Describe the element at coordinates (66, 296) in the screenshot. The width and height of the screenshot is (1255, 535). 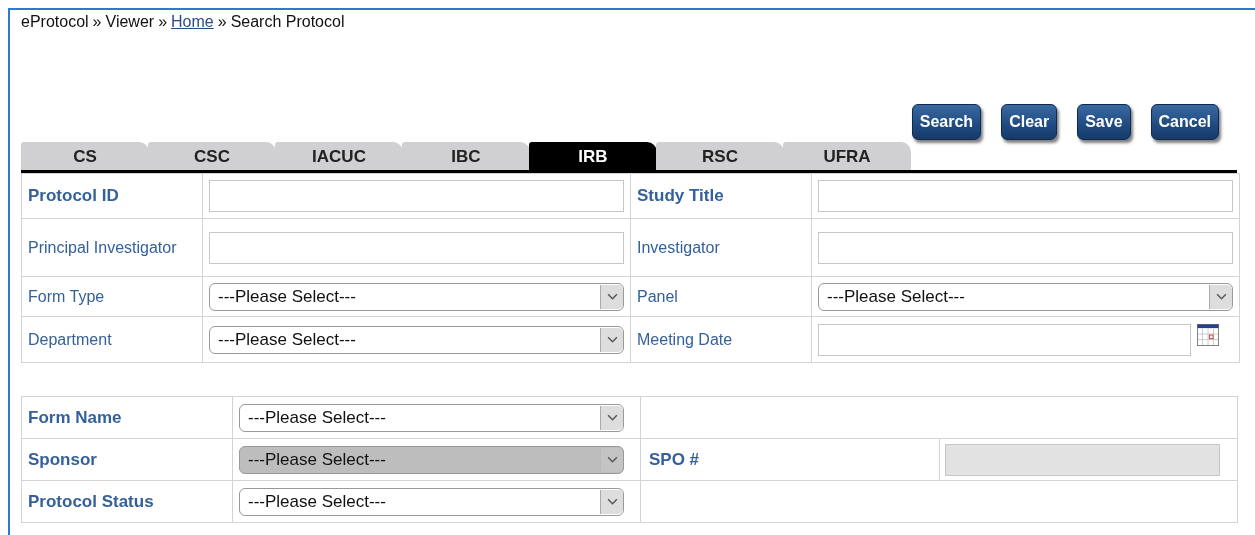
I see `field-label: Form Type` at that location.